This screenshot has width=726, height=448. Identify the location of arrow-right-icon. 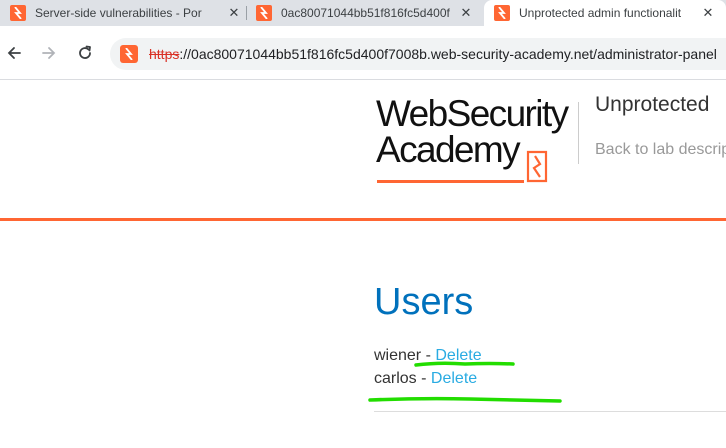
(49, 53).